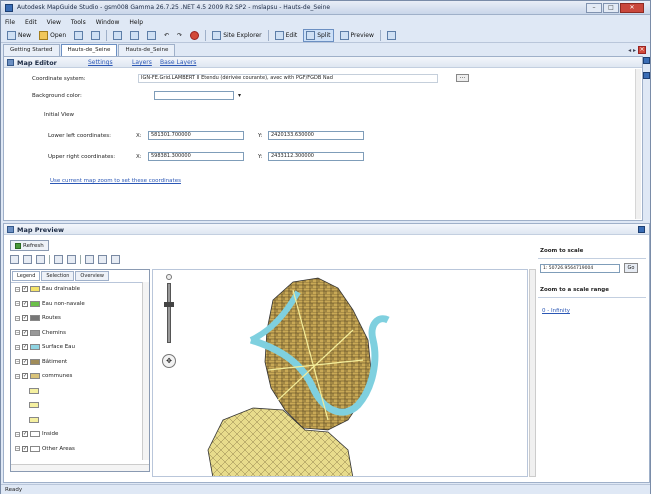  Describe the element at coordinates (71, 259) in the screenshot. I see `zoom-out-icon` at that location.